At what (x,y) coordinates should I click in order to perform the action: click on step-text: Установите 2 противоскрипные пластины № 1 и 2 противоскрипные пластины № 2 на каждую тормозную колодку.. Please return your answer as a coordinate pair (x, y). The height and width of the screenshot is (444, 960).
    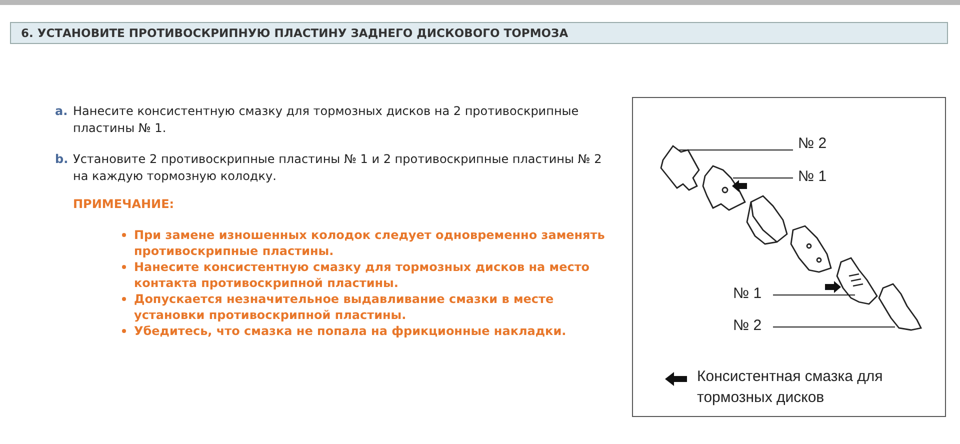
    Looking at the image, I should click on (338, 168).